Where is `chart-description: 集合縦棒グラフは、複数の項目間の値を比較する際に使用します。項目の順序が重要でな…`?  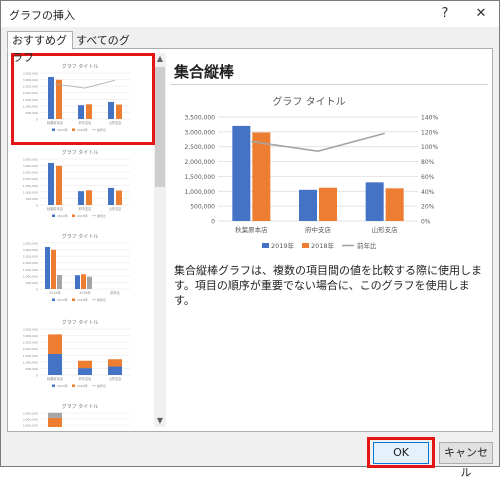
chart-description: 集合縦棒グラフは、複数の項目間の値を比較する際に使用します。項目の順序が重要でな… is located at coordinates (328, 285).